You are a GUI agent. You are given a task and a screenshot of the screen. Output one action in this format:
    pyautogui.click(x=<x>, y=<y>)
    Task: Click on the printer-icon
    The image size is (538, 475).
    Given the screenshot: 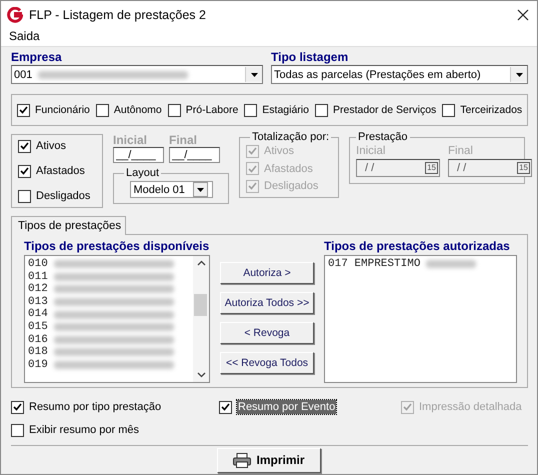 What is the action you would take?
    pyautogui.click(x=242, y=460)
    